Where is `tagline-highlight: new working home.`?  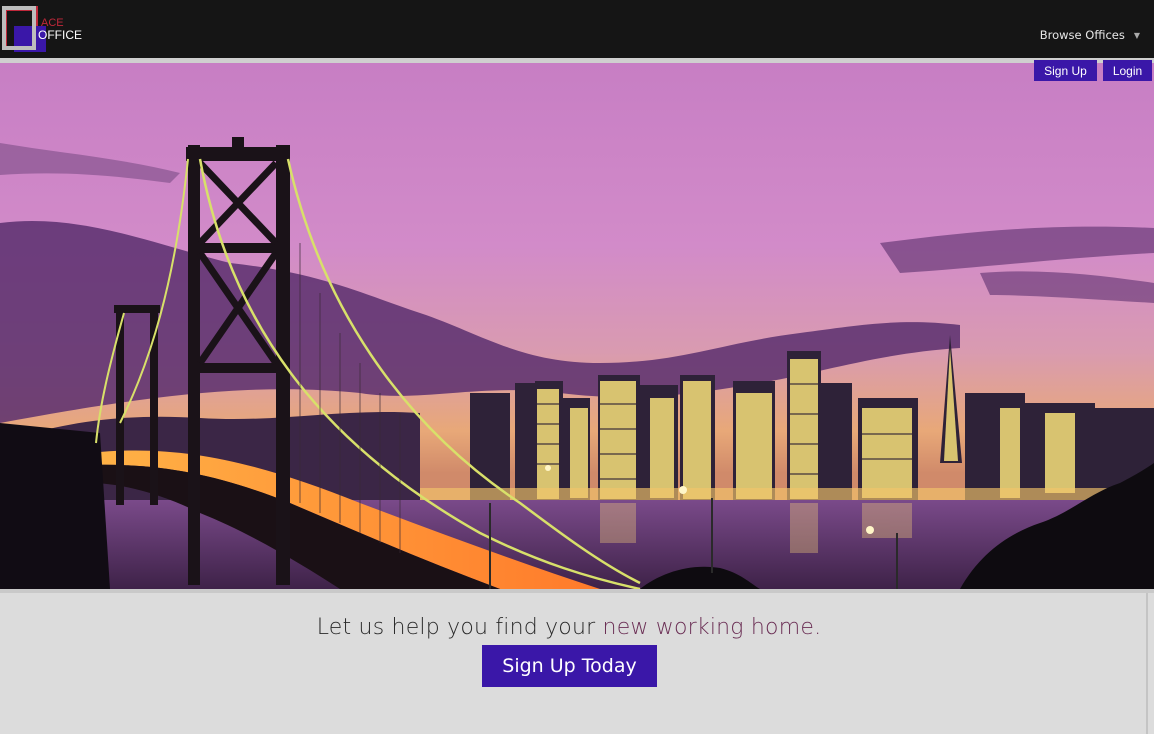 tagline-highlight: new working home. is located at coordinates (712, 627).